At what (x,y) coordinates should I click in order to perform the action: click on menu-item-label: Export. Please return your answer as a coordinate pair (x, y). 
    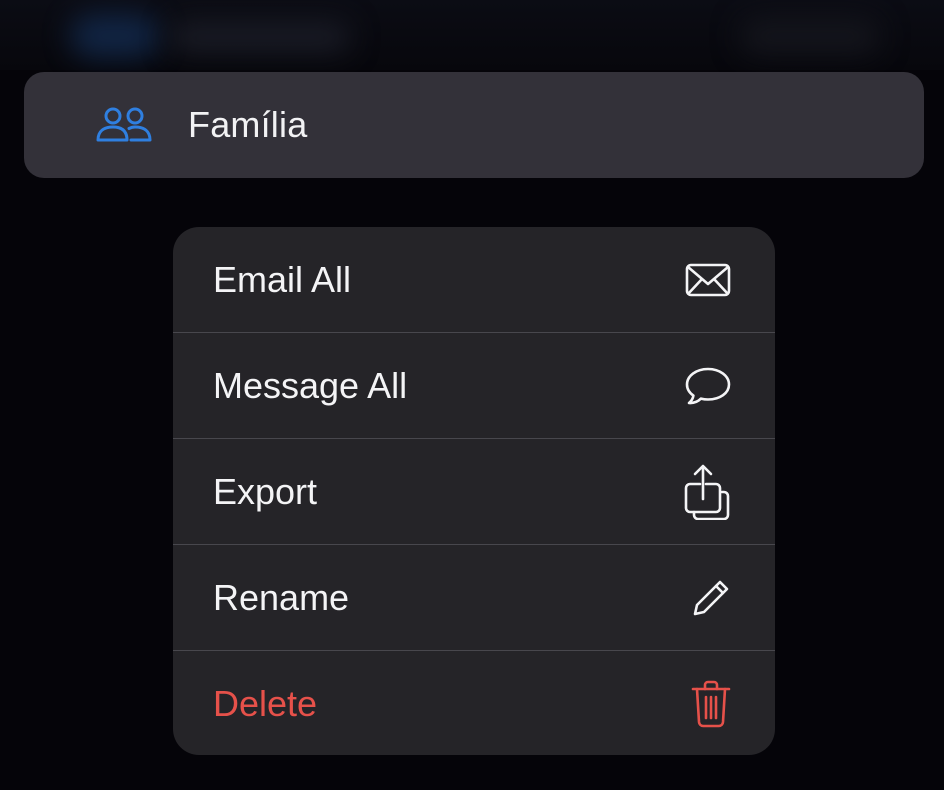
    Looking at the image, I should click on (265, 491).